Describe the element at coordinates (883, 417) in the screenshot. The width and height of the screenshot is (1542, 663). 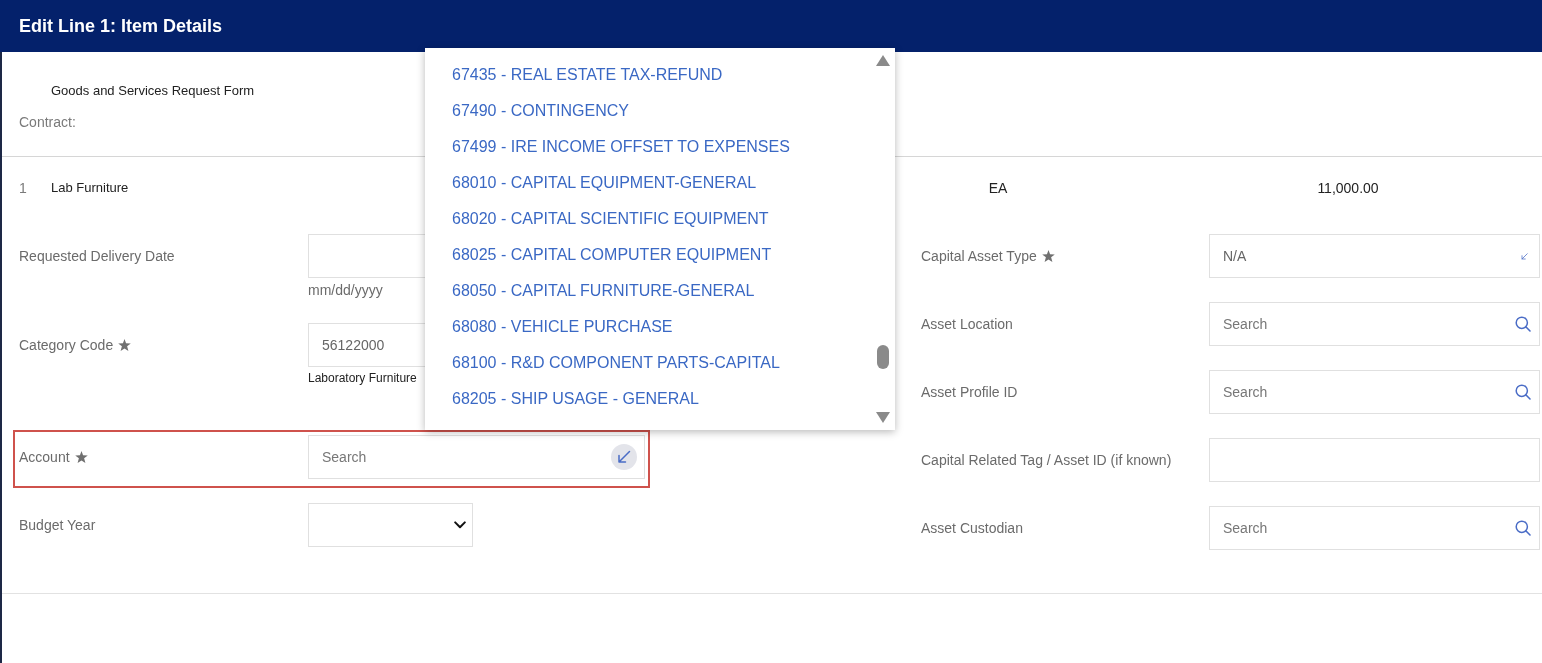
I see `scroll-down-icon` at that location.